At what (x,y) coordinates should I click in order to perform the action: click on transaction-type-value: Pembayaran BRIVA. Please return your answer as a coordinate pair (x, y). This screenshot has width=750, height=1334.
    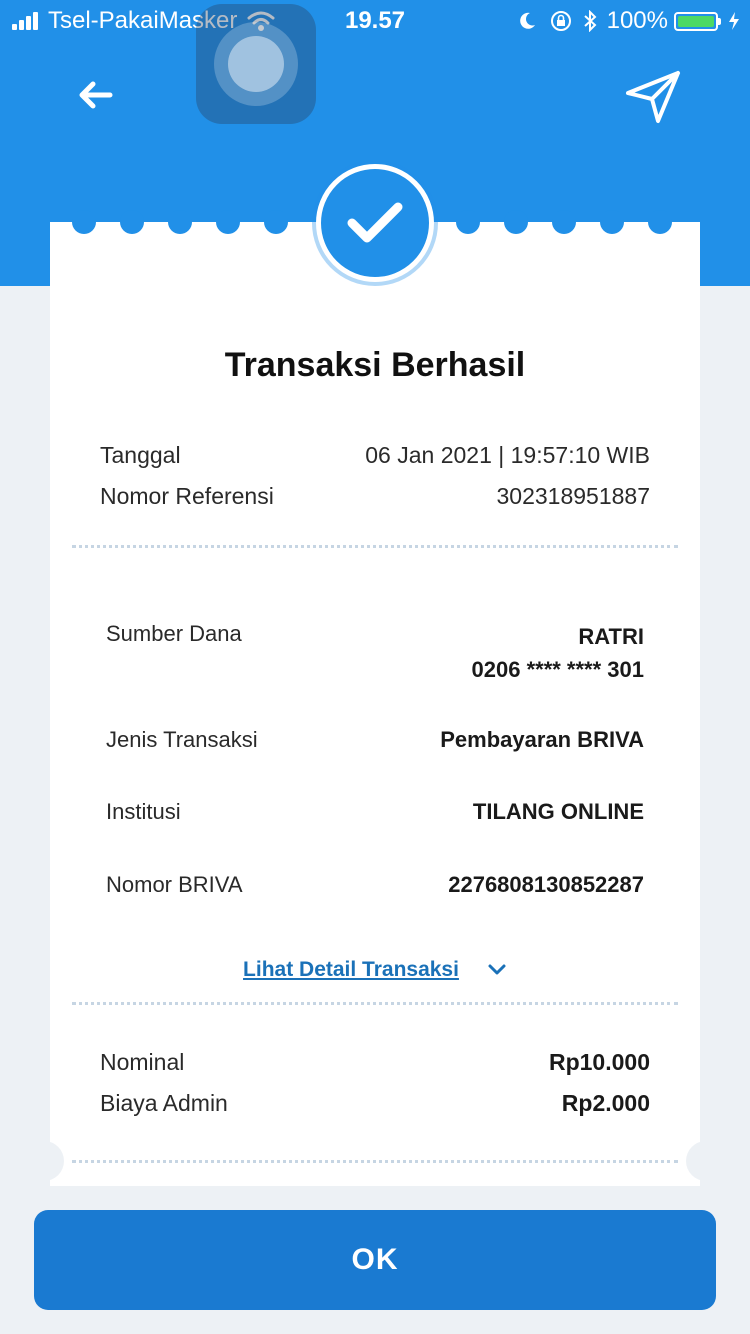
    Looking at the image, I should click on (542, 739).